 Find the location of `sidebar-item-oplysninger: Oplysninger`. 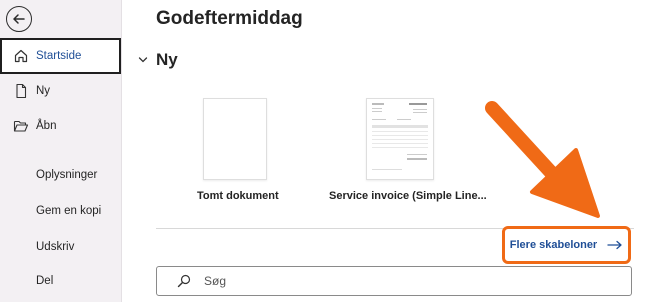

sidebar-item-oplysninger: Oplysninger is located at coordinates (60, 175).